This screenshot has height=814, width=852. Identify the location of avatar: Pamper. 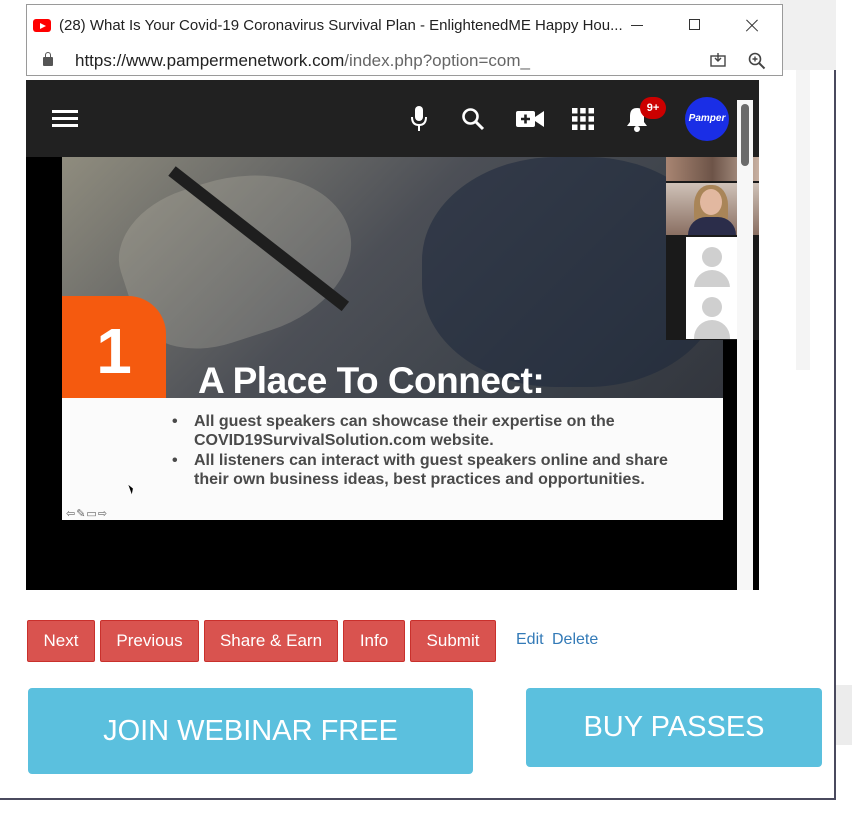
(707, 119).